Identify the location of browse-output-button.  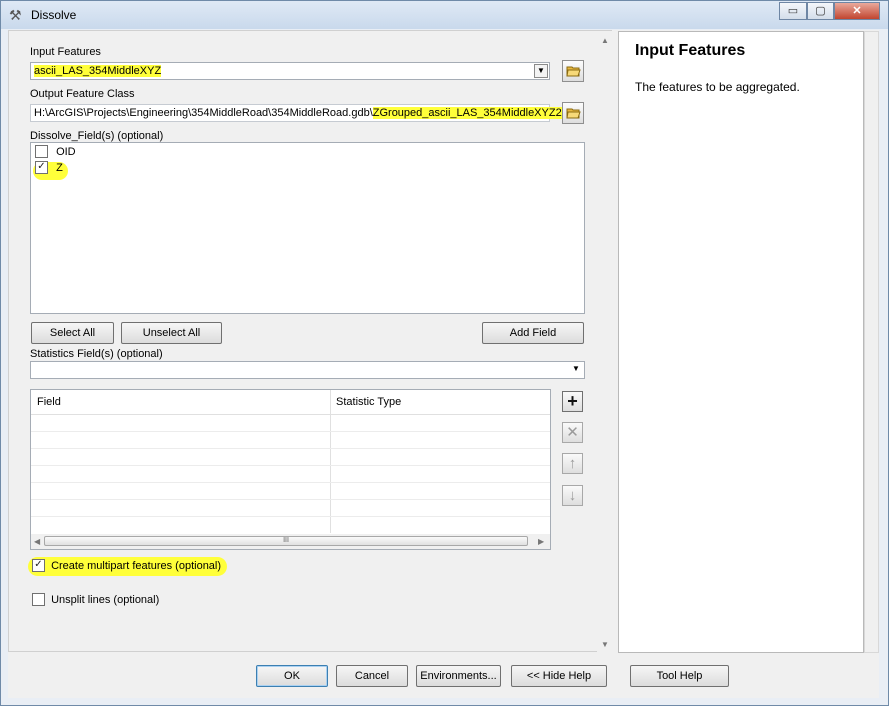
(573, 113).